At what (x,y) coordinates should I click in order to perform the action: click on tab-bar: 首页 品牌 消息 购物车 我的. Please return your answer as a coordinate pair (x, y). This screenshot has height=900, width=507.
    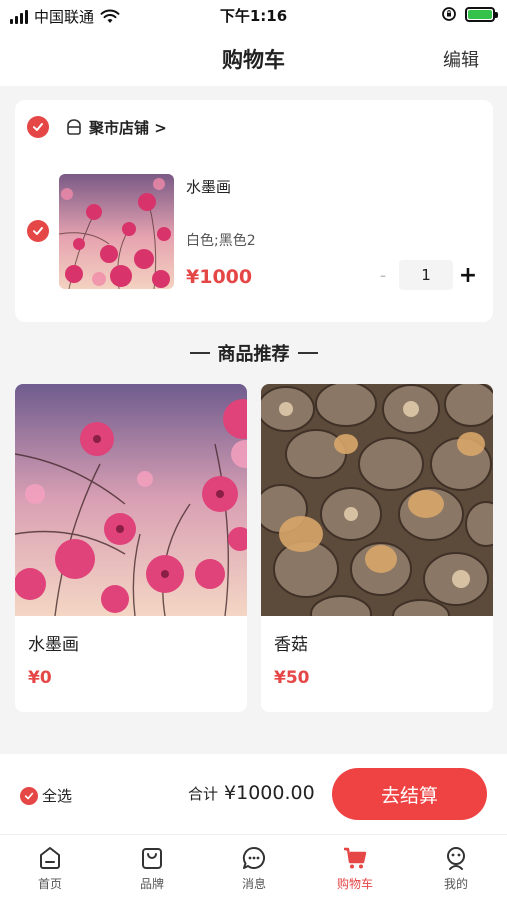
    Looking at the image, I should click on (253, 867).